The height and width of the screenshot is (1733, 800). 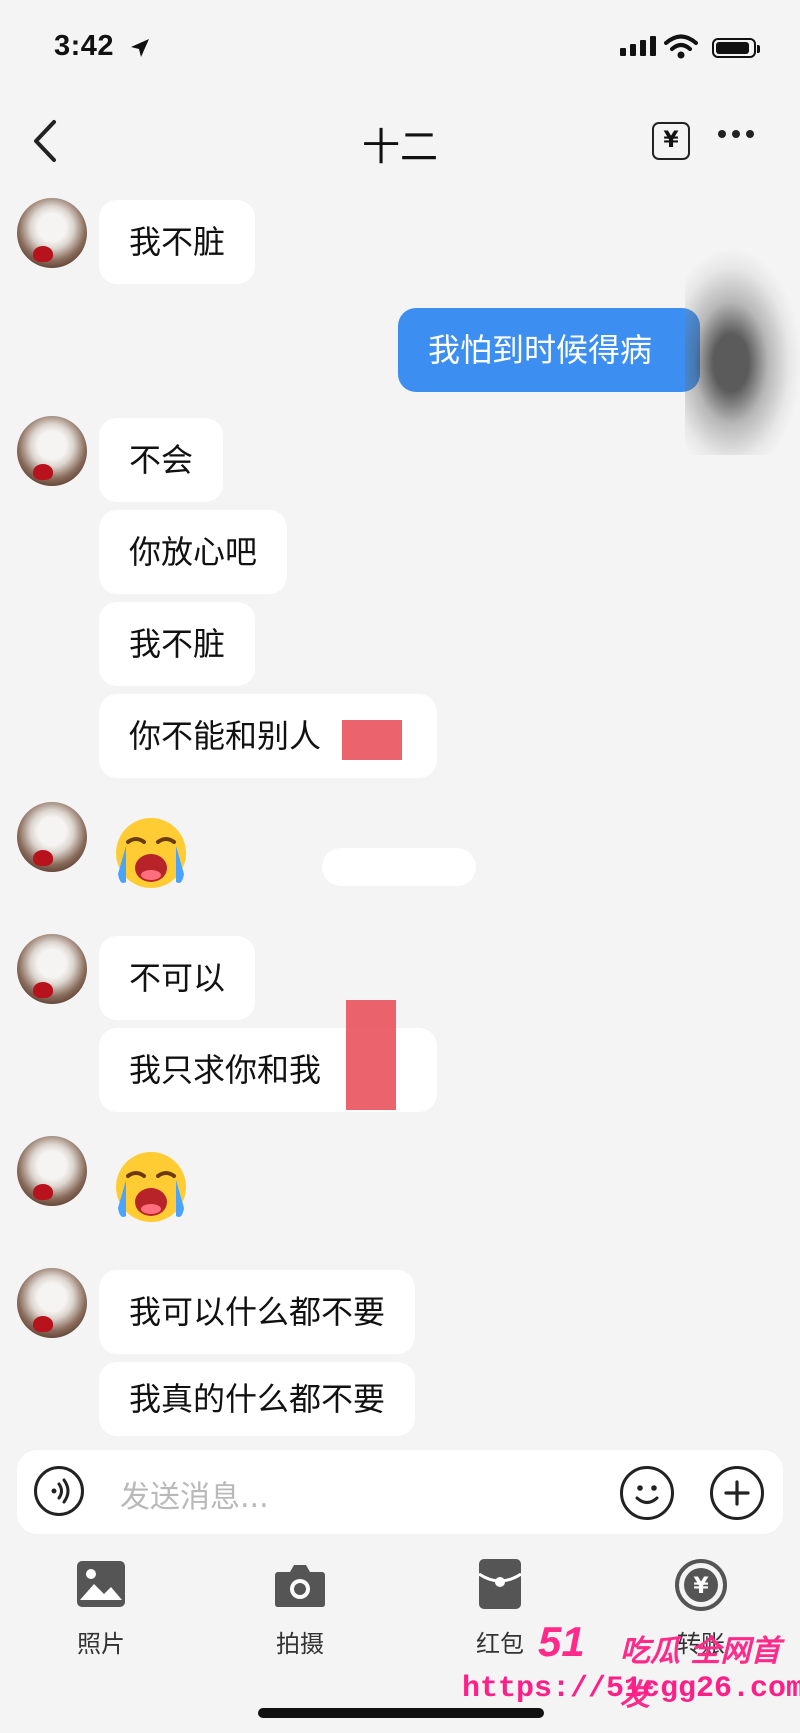 I want to click on chat-title: 十二, so click(x=399, y=147).